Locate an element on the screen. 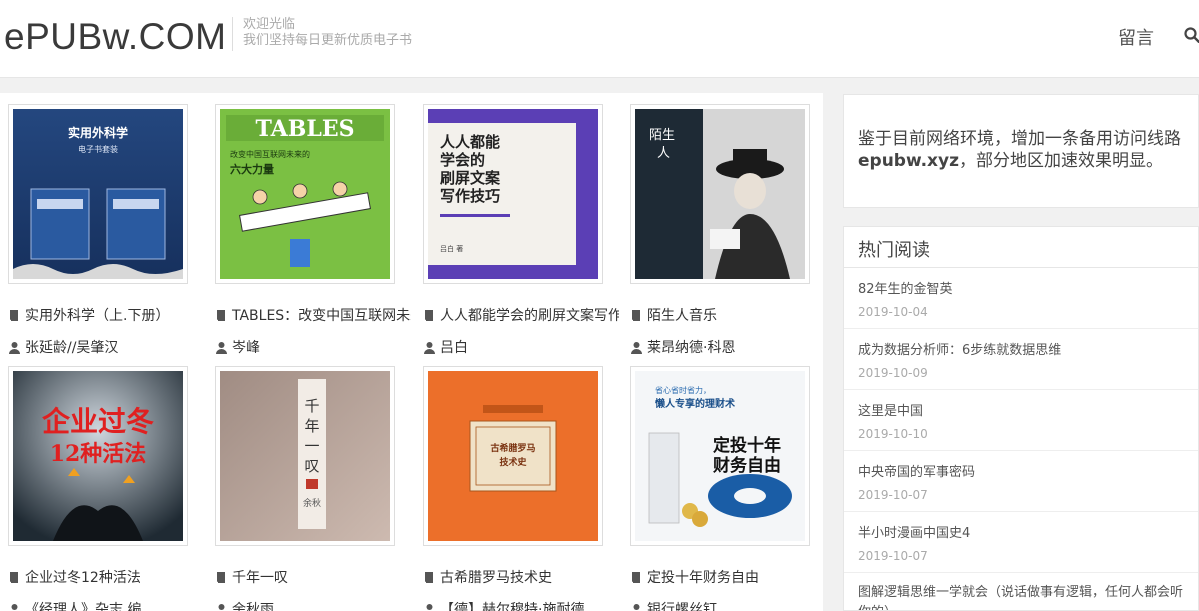  book-cover: 人人都能 学会的 刷屏文案 写作技巧 吕白 著 is located at coordinates (513, 194).